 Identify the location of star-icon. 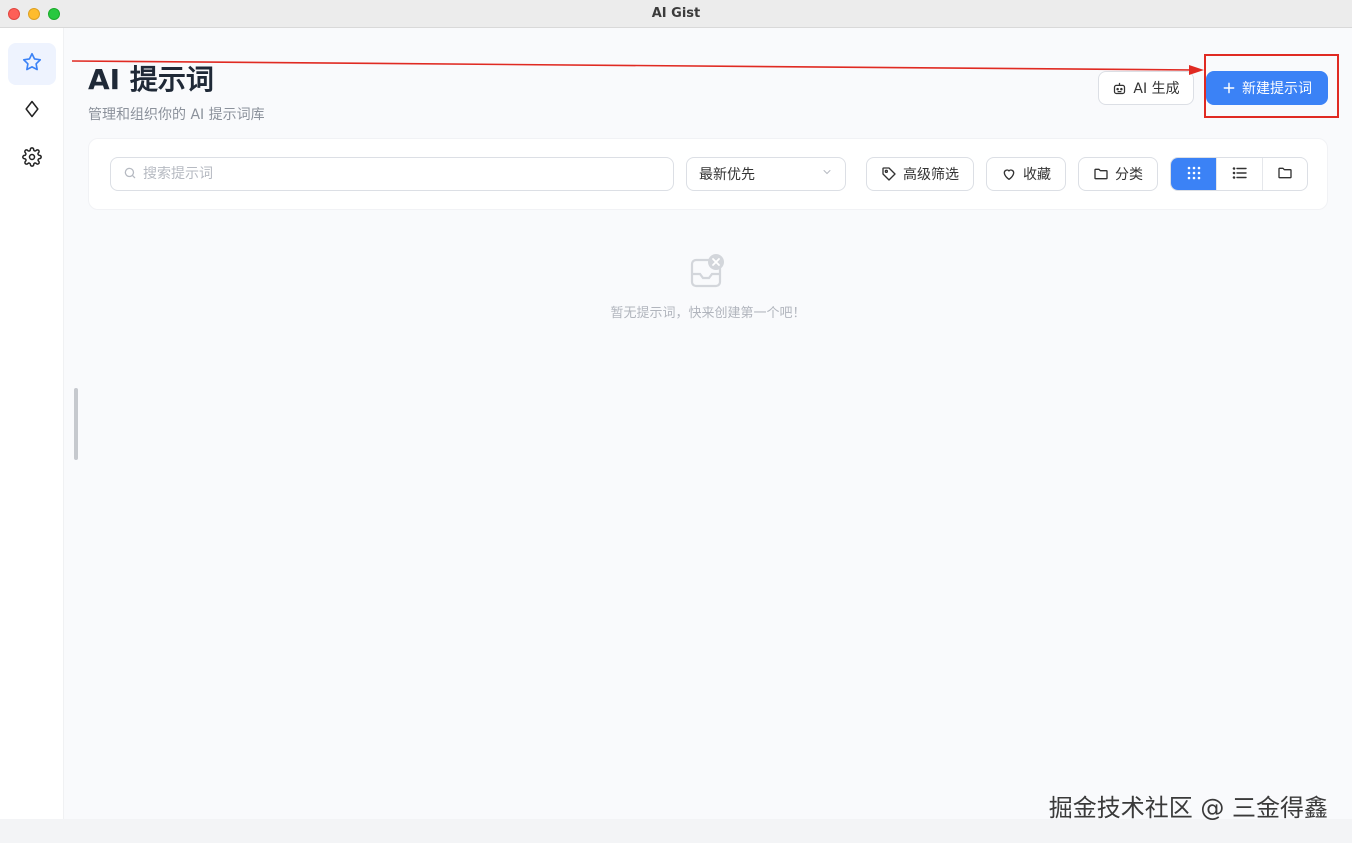
(32, 64).